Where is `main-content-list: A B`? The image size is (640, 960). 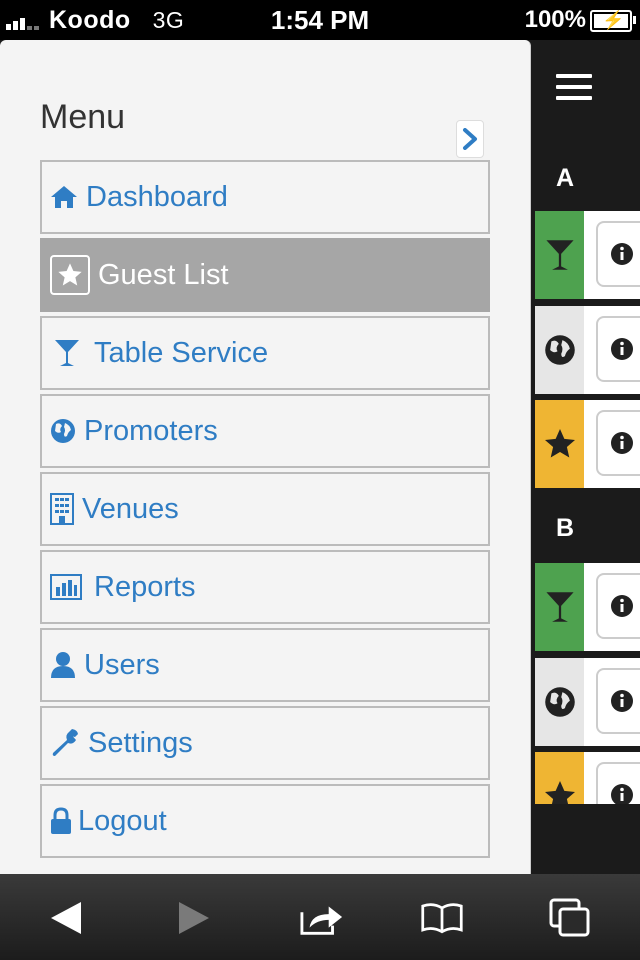
main-content-list: A B is located at coordinates (585, 422).